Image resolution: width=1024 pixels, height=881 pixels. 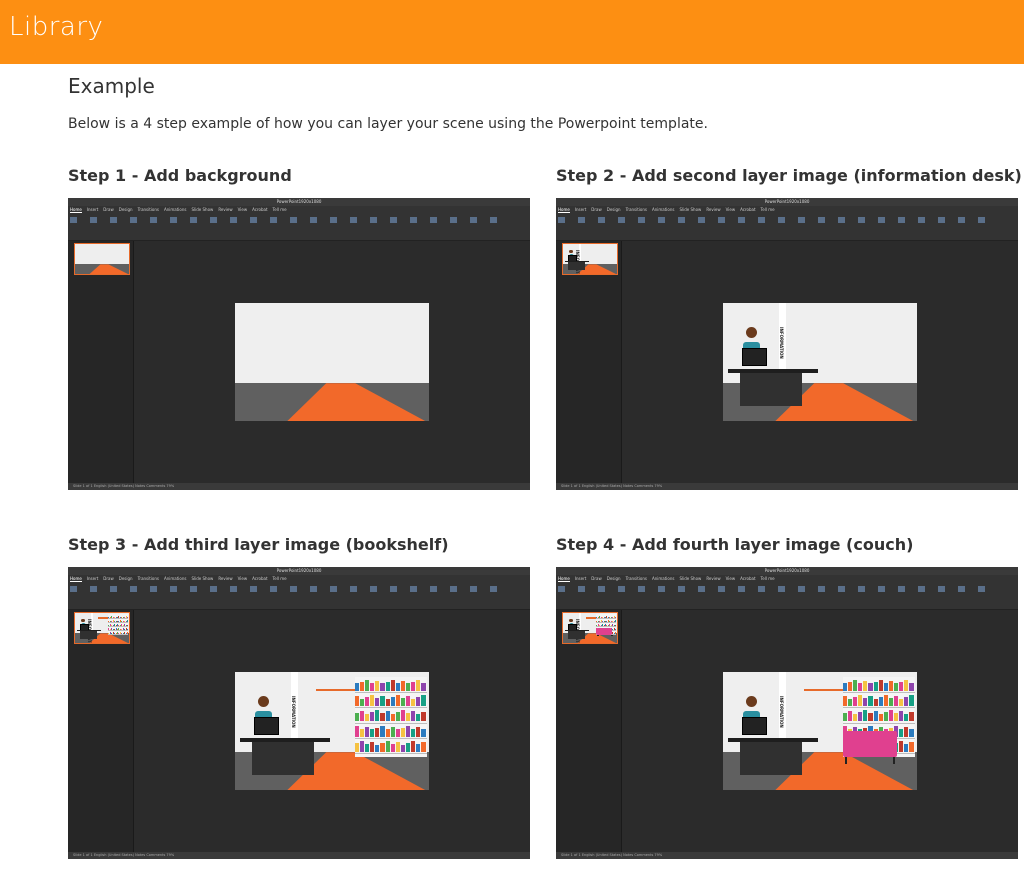 I want to click on ribbon-tab: Slide Show, so click(x=202, y=578).